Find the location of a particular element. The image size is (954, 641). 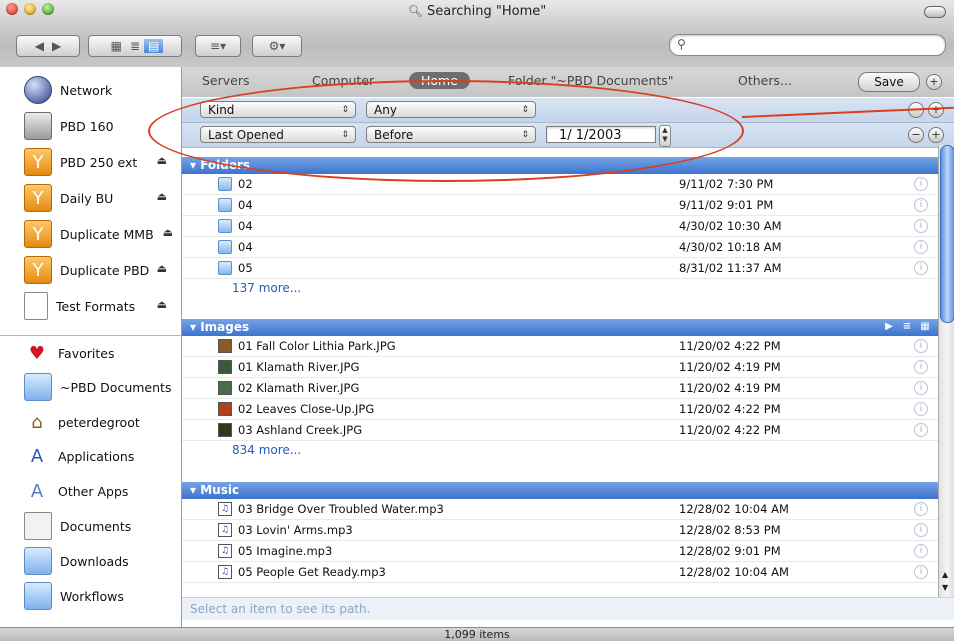

scrollbar-thumb is located at coordinates (947, 234).